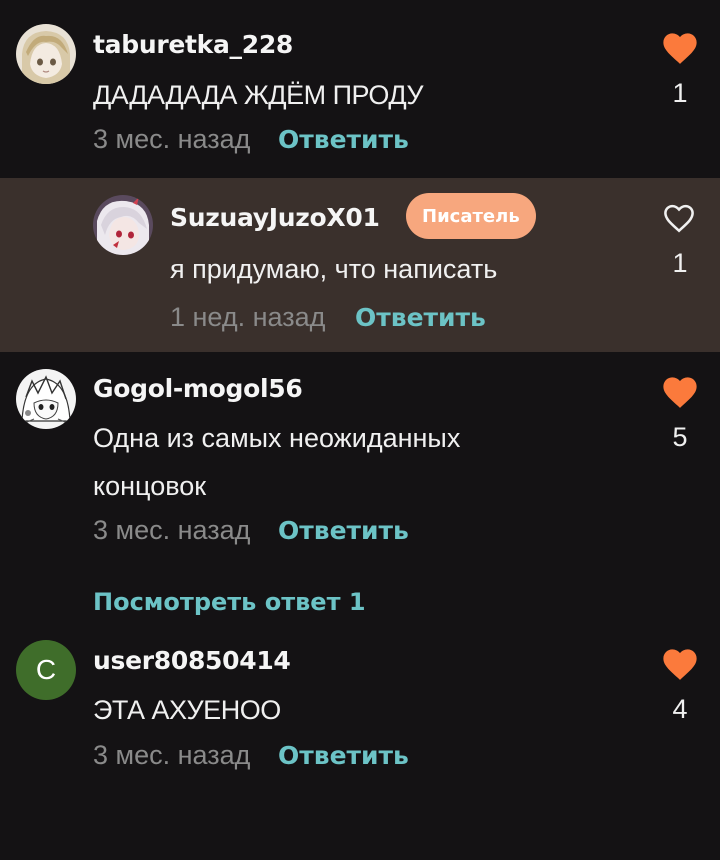 The height and width of the screenshot is (860, 720). I want to click on letter-avatar: C, so click(46, 670).